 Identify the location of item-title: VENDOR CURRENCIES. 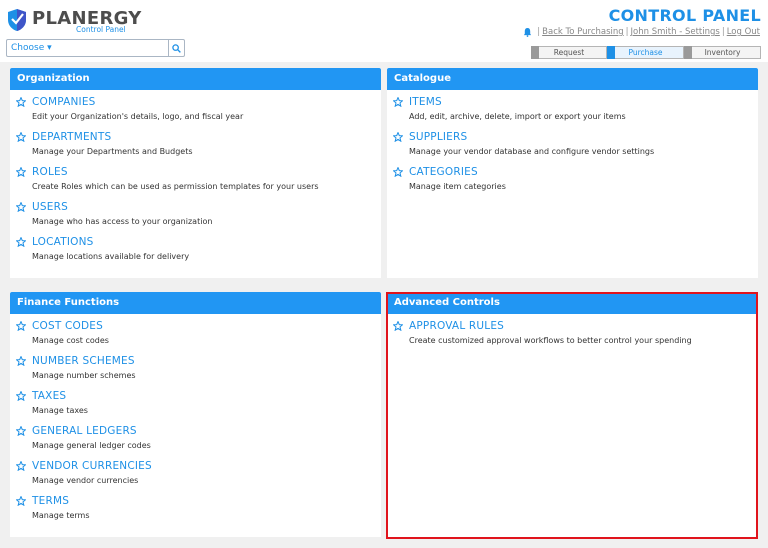
(92, 466).